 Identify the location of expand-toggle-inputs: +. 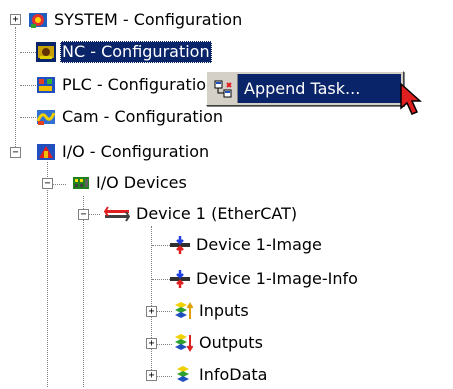
(151, 311).